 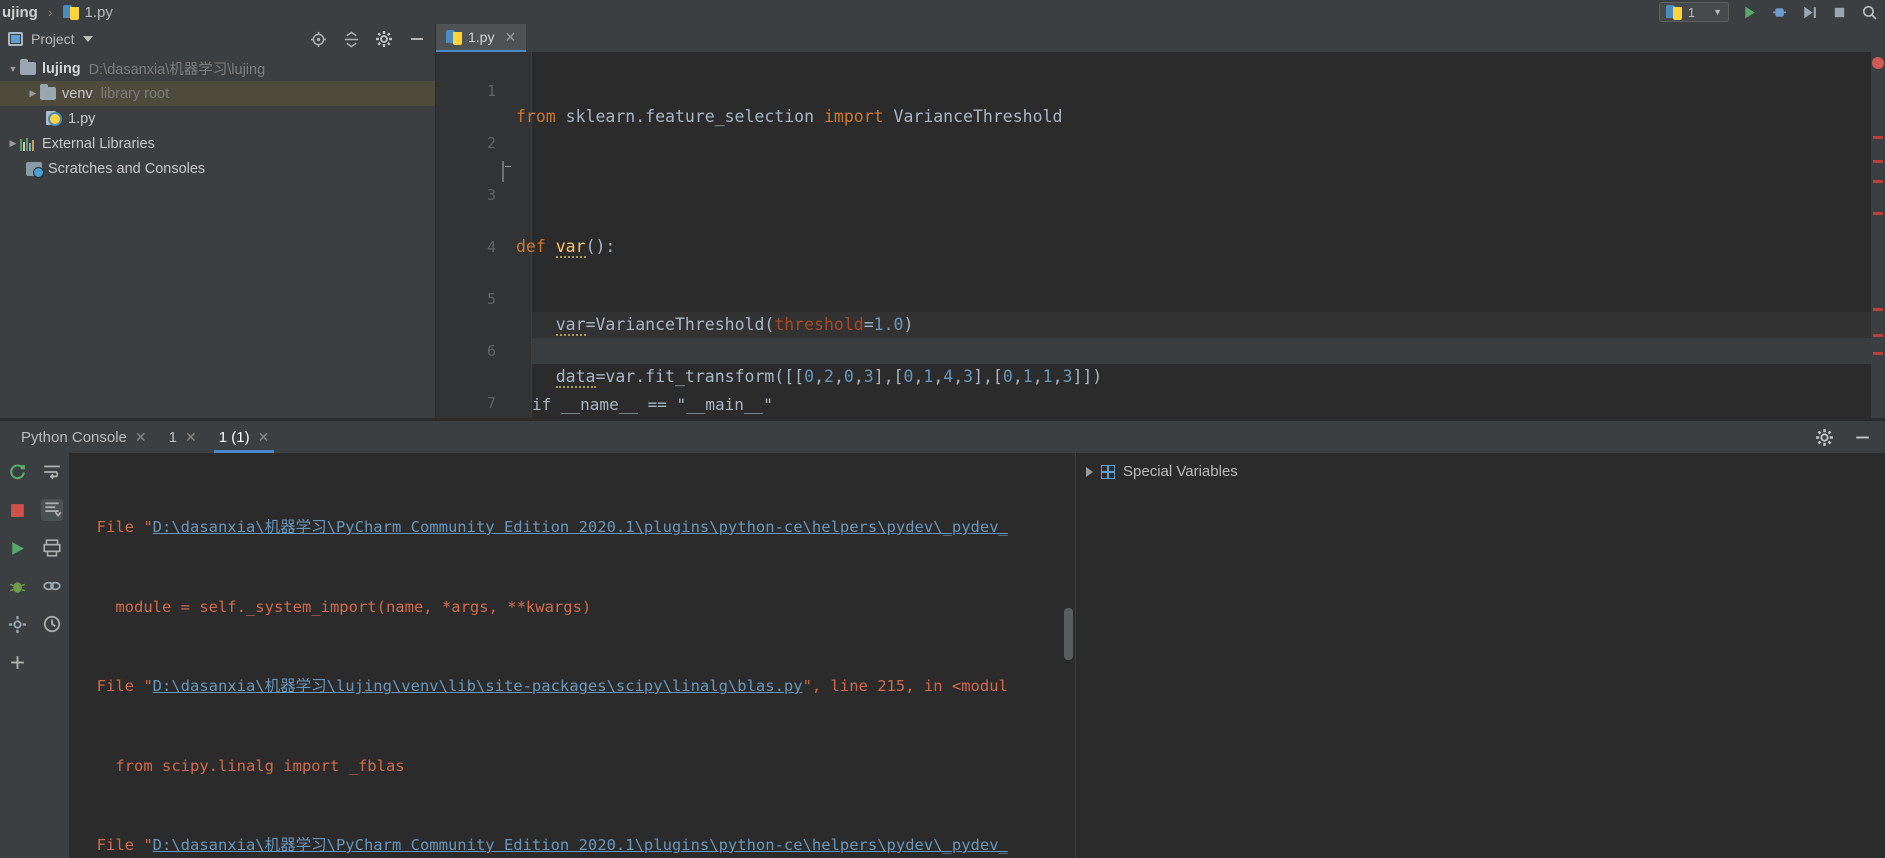 I want to click on rerun-icon, so click(x=17, y=472).